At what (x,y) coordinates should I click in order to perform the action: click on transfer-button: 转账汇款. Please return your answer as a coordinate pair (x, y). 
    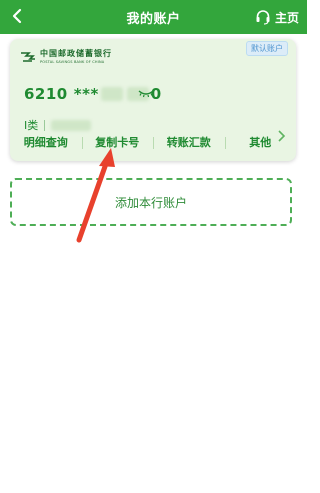
    Looking at the image, I should click on (189, 142).